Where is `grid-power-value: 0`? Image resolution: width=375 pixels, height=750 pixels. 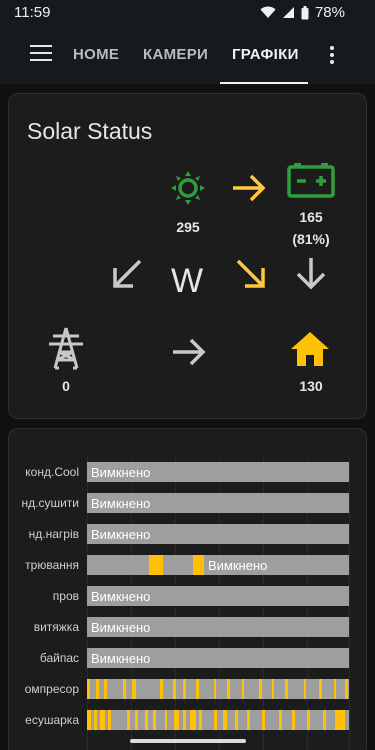
grid-power-value: 0 is located at coordinates (66, 386).